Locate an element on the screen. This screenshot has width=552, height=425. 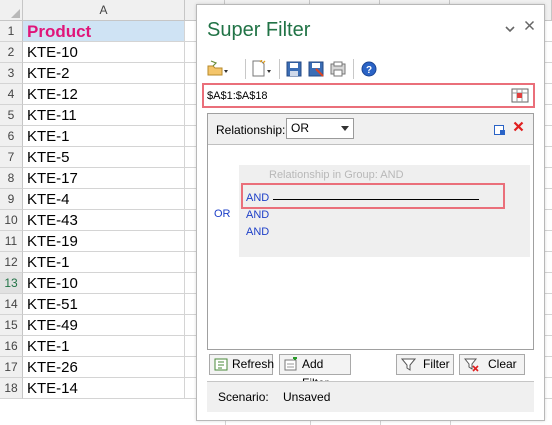
table-cell: KTE-11 is located at coordinates (104, 115).